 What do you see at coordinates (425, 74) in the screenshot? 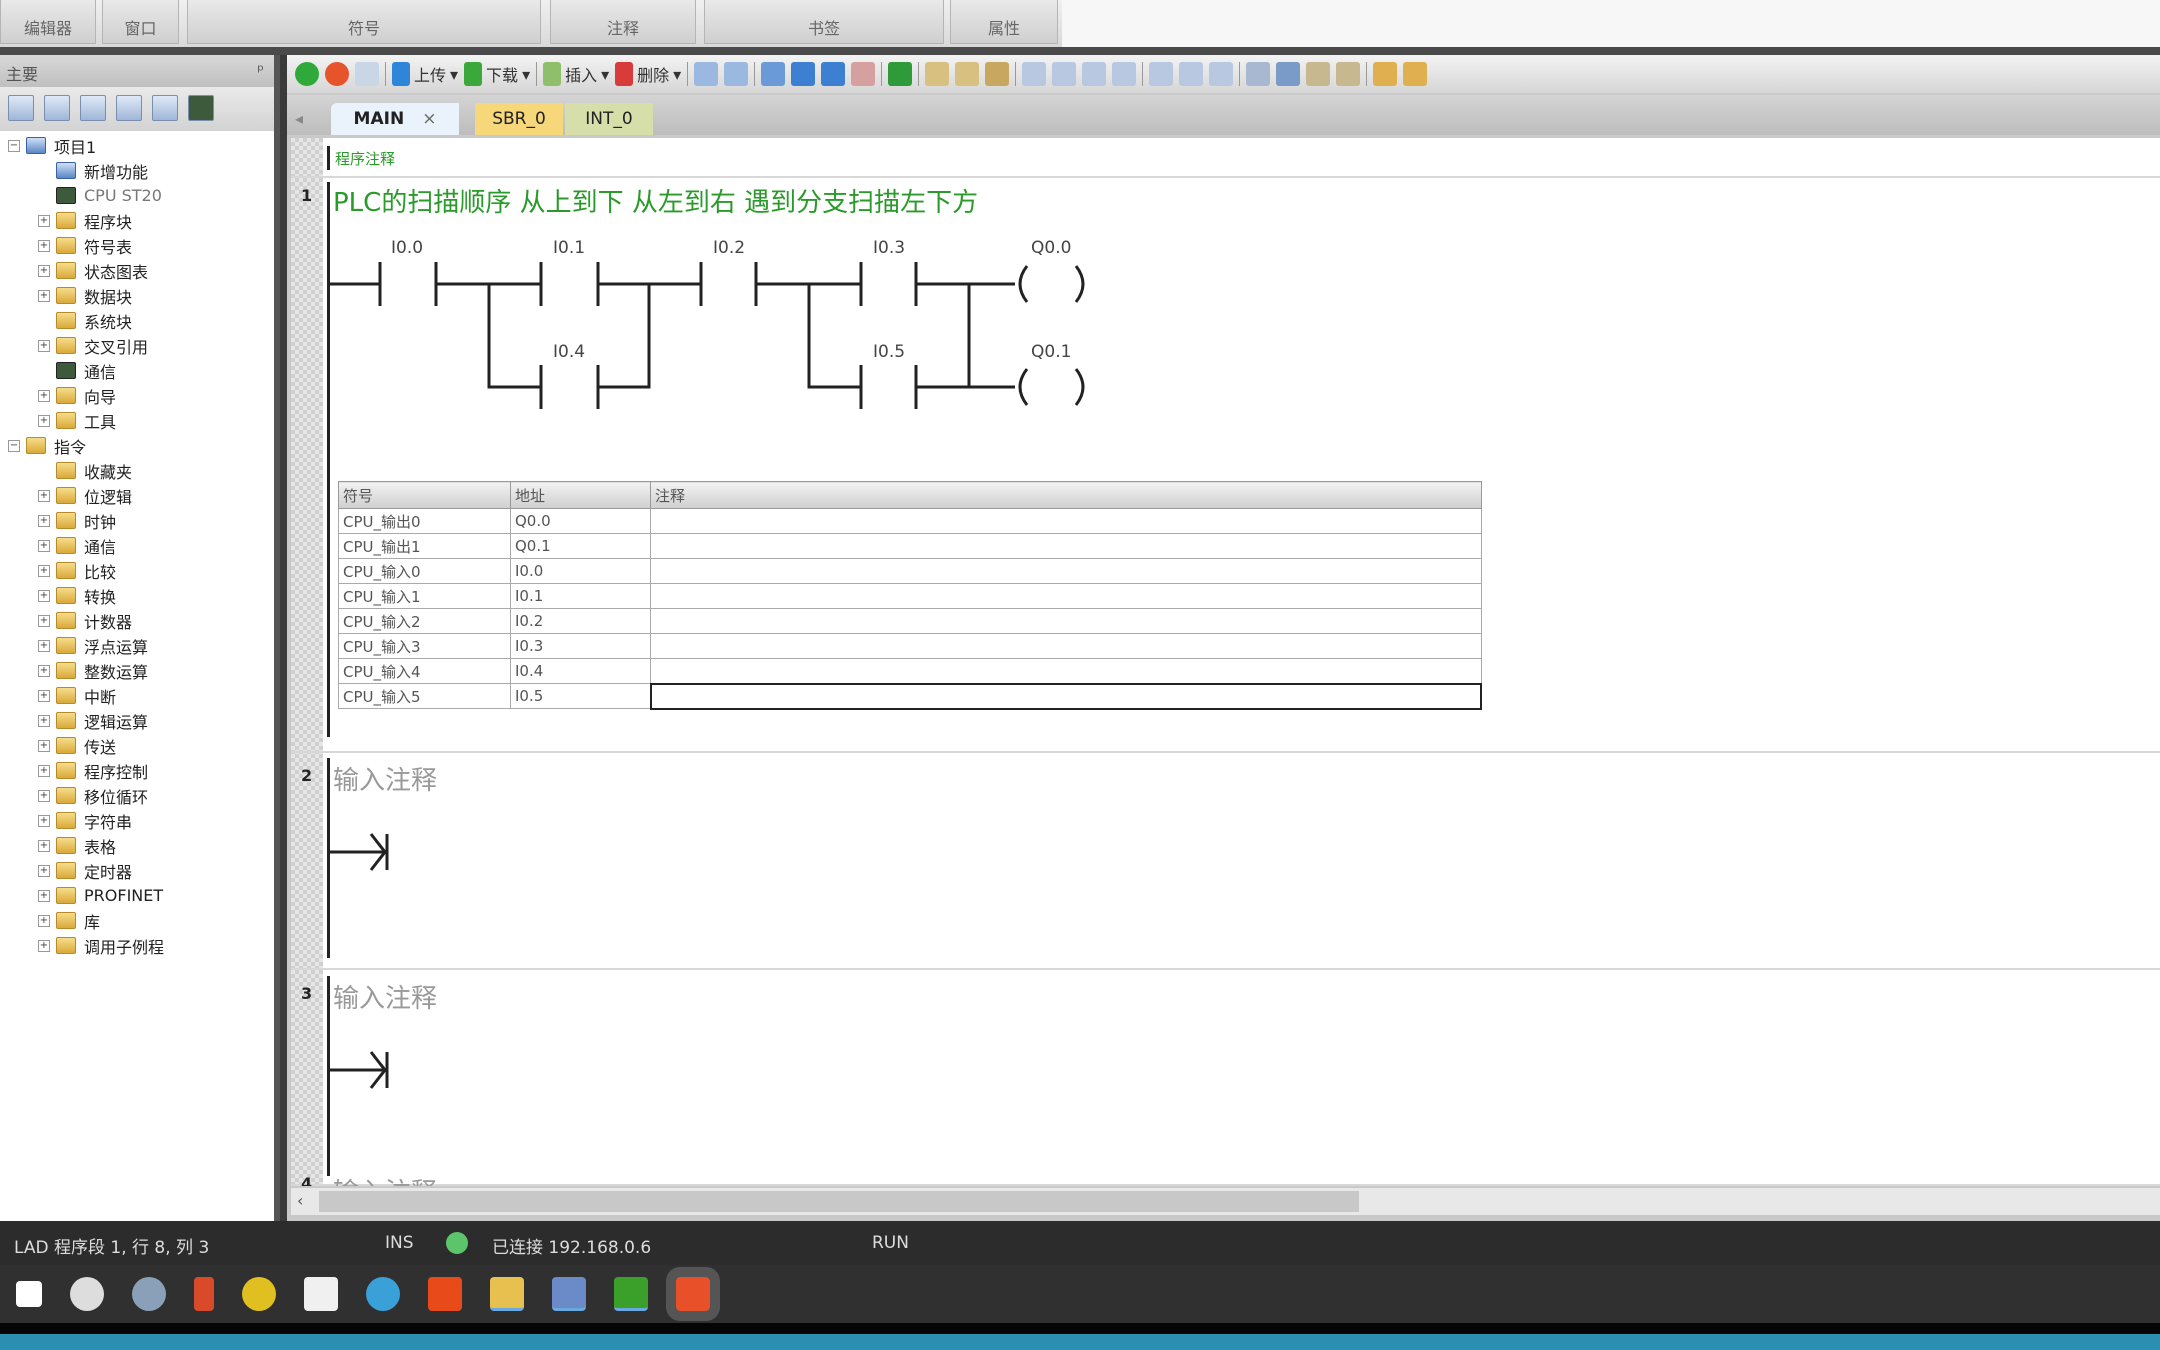
I see `upload-button: 上传 ▾` at bounding box center [425, 74].